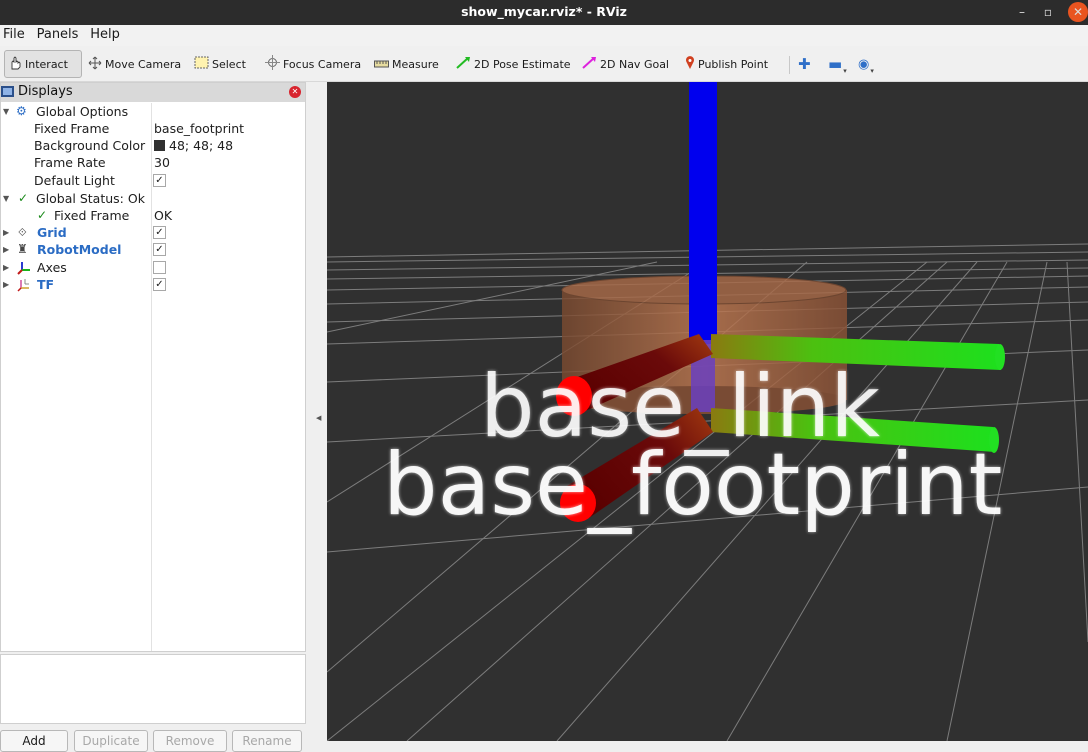 Image resolution: width=1088 pixels, height=752 pixels. I want to click on fixed-frame-label: Fixed Frame, so click(72, 128).